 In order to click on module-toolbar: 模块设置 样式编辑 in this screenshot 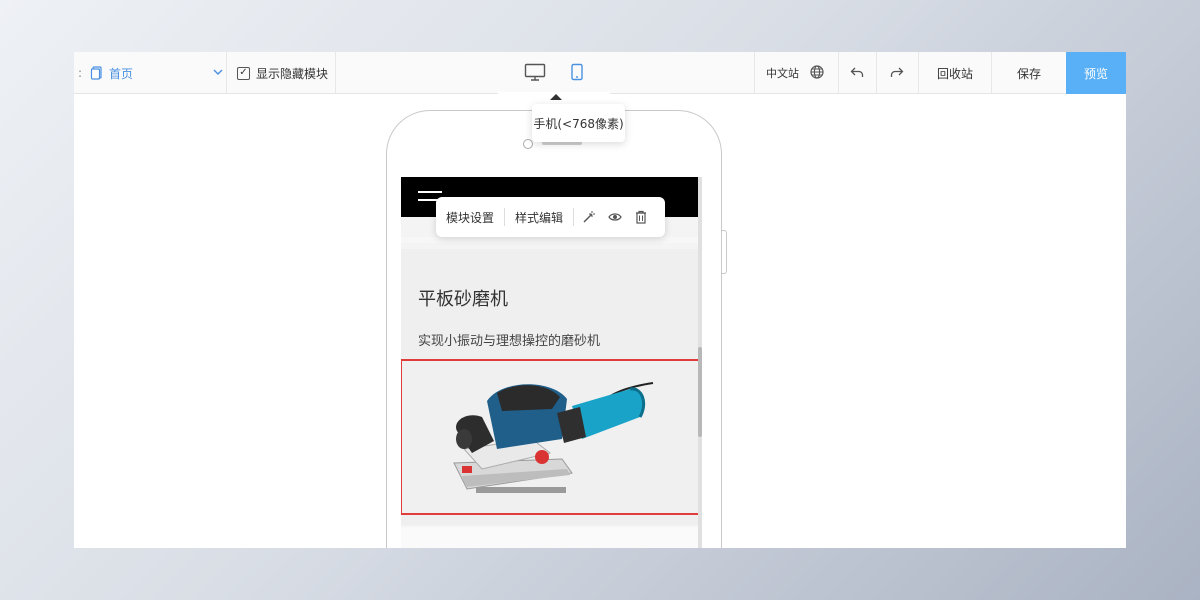, I will do `click(550, 217)`.